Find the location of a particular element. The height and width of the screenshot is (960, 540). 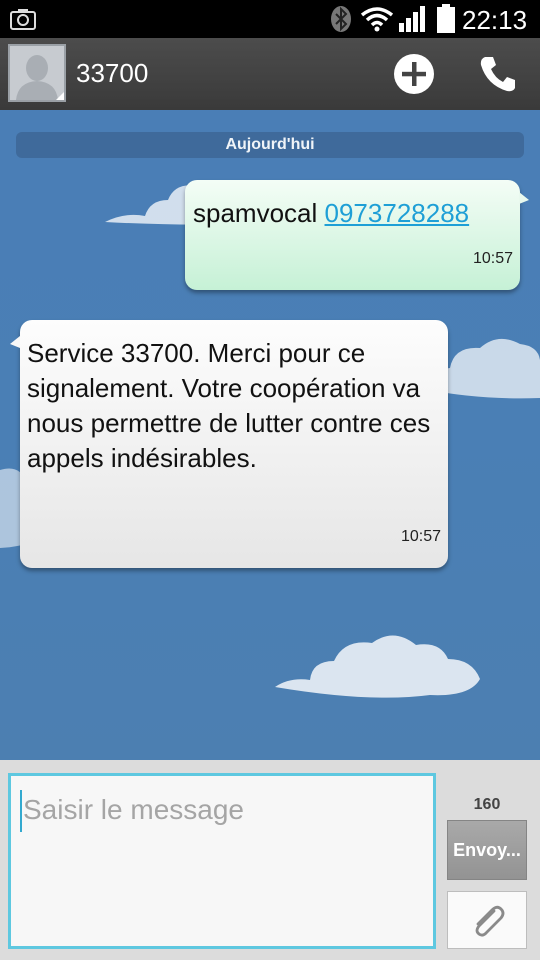

character-counter: 160 is located at coordinates (487, 804).